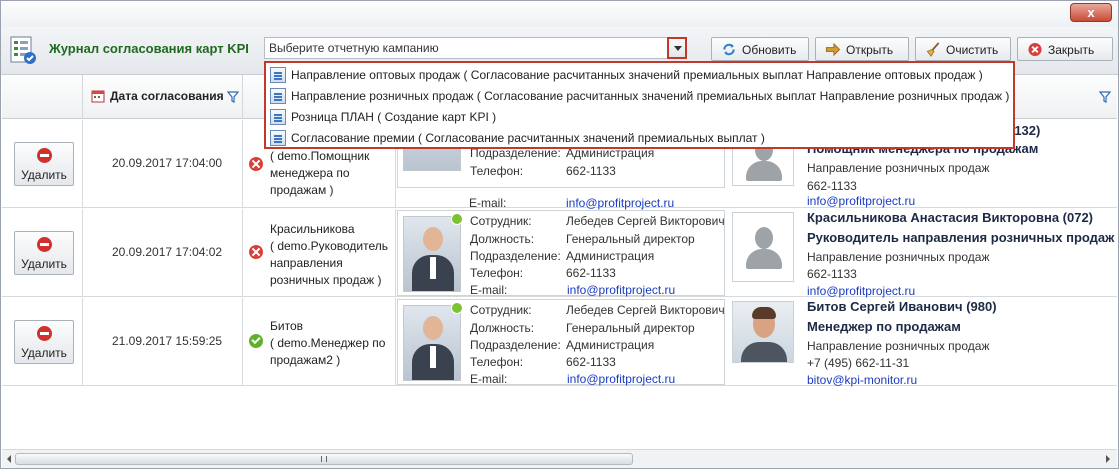 The width and height of the screenshot is (1119, 469). I want to click on user-line: продажам ), so click(302, 190).